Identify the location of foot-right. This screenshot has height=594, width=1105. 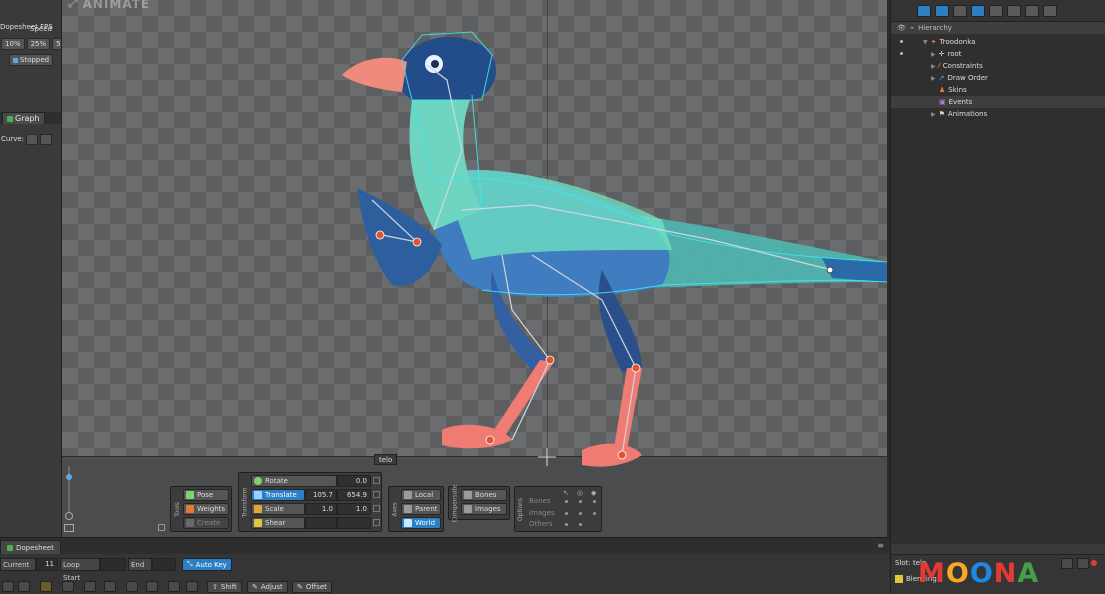
(612, 455).